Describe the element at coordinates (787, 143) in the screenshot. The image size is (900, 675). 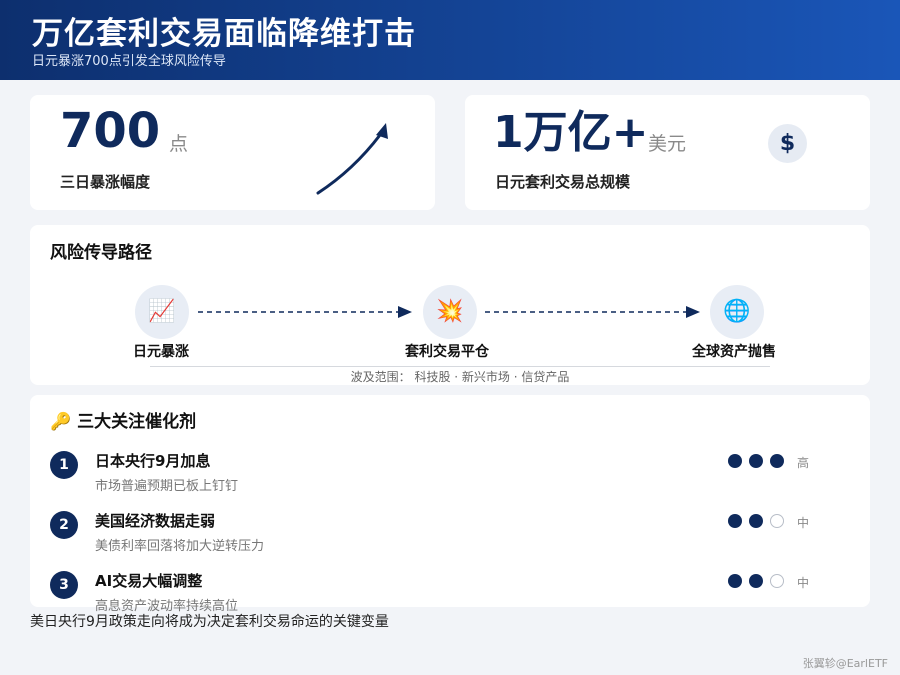
I see `dollar-icon: $` at that location.